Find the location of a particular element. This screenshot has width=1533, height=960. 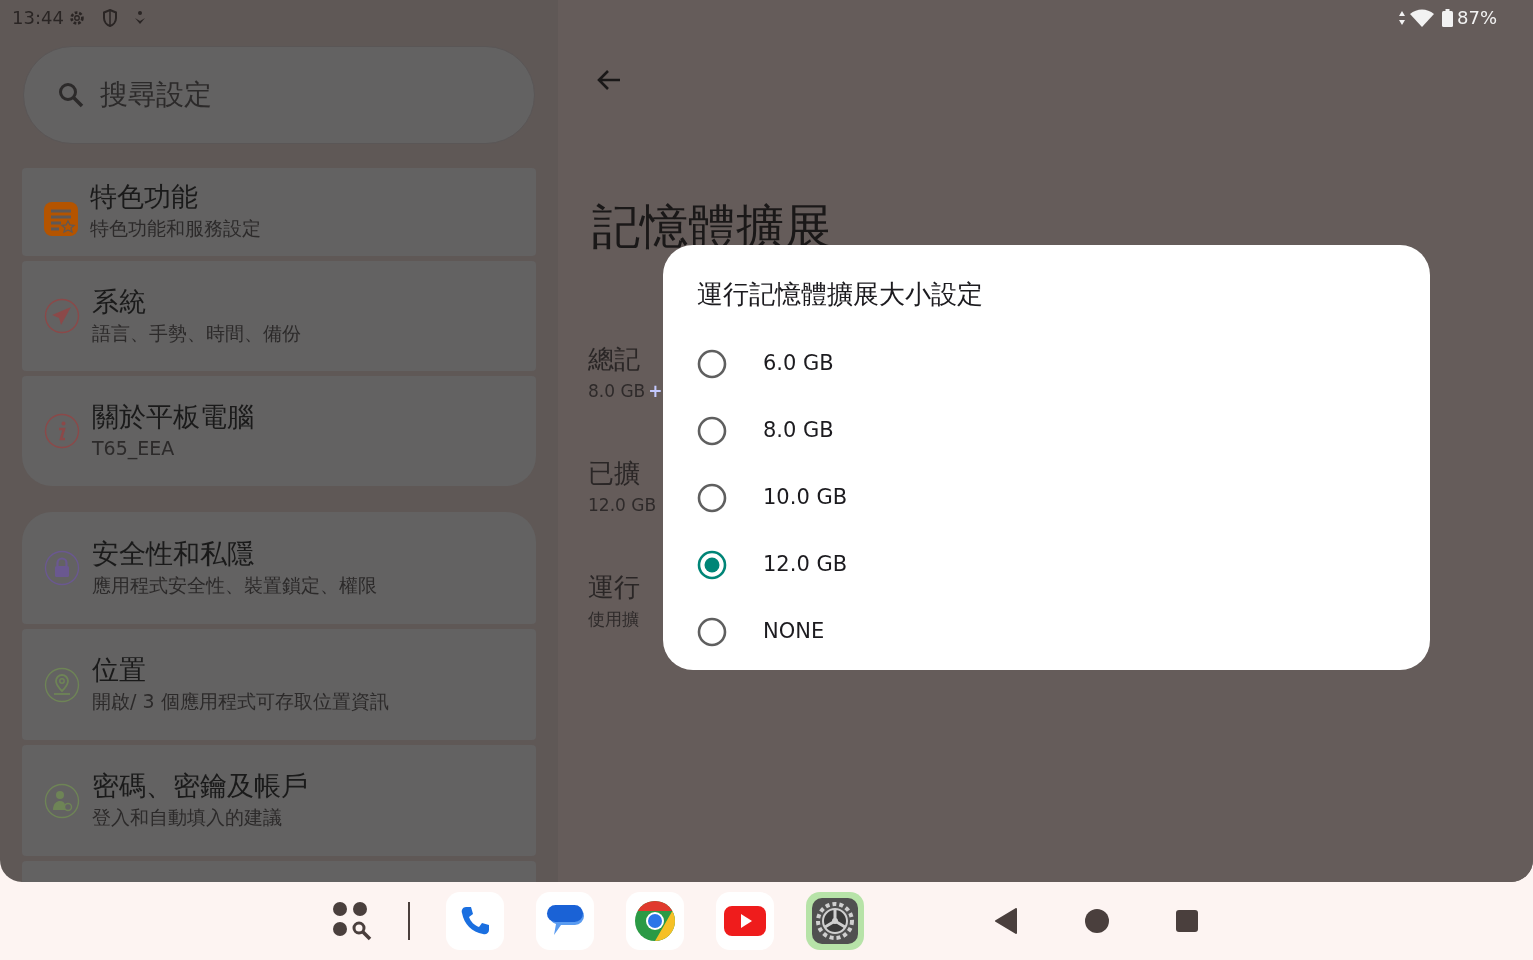

option-label: 6.0 GB is located at coordinates (798, 363).